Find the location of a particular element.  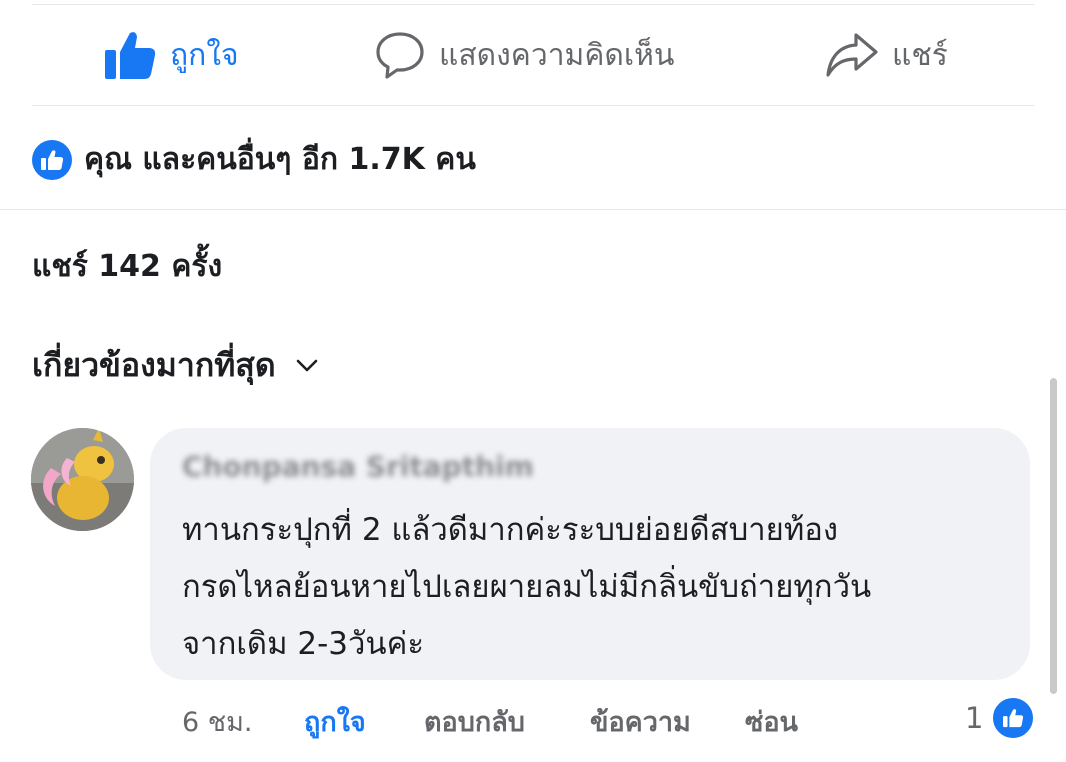

share-button: แชร์ is located at coordinates (887, 55).